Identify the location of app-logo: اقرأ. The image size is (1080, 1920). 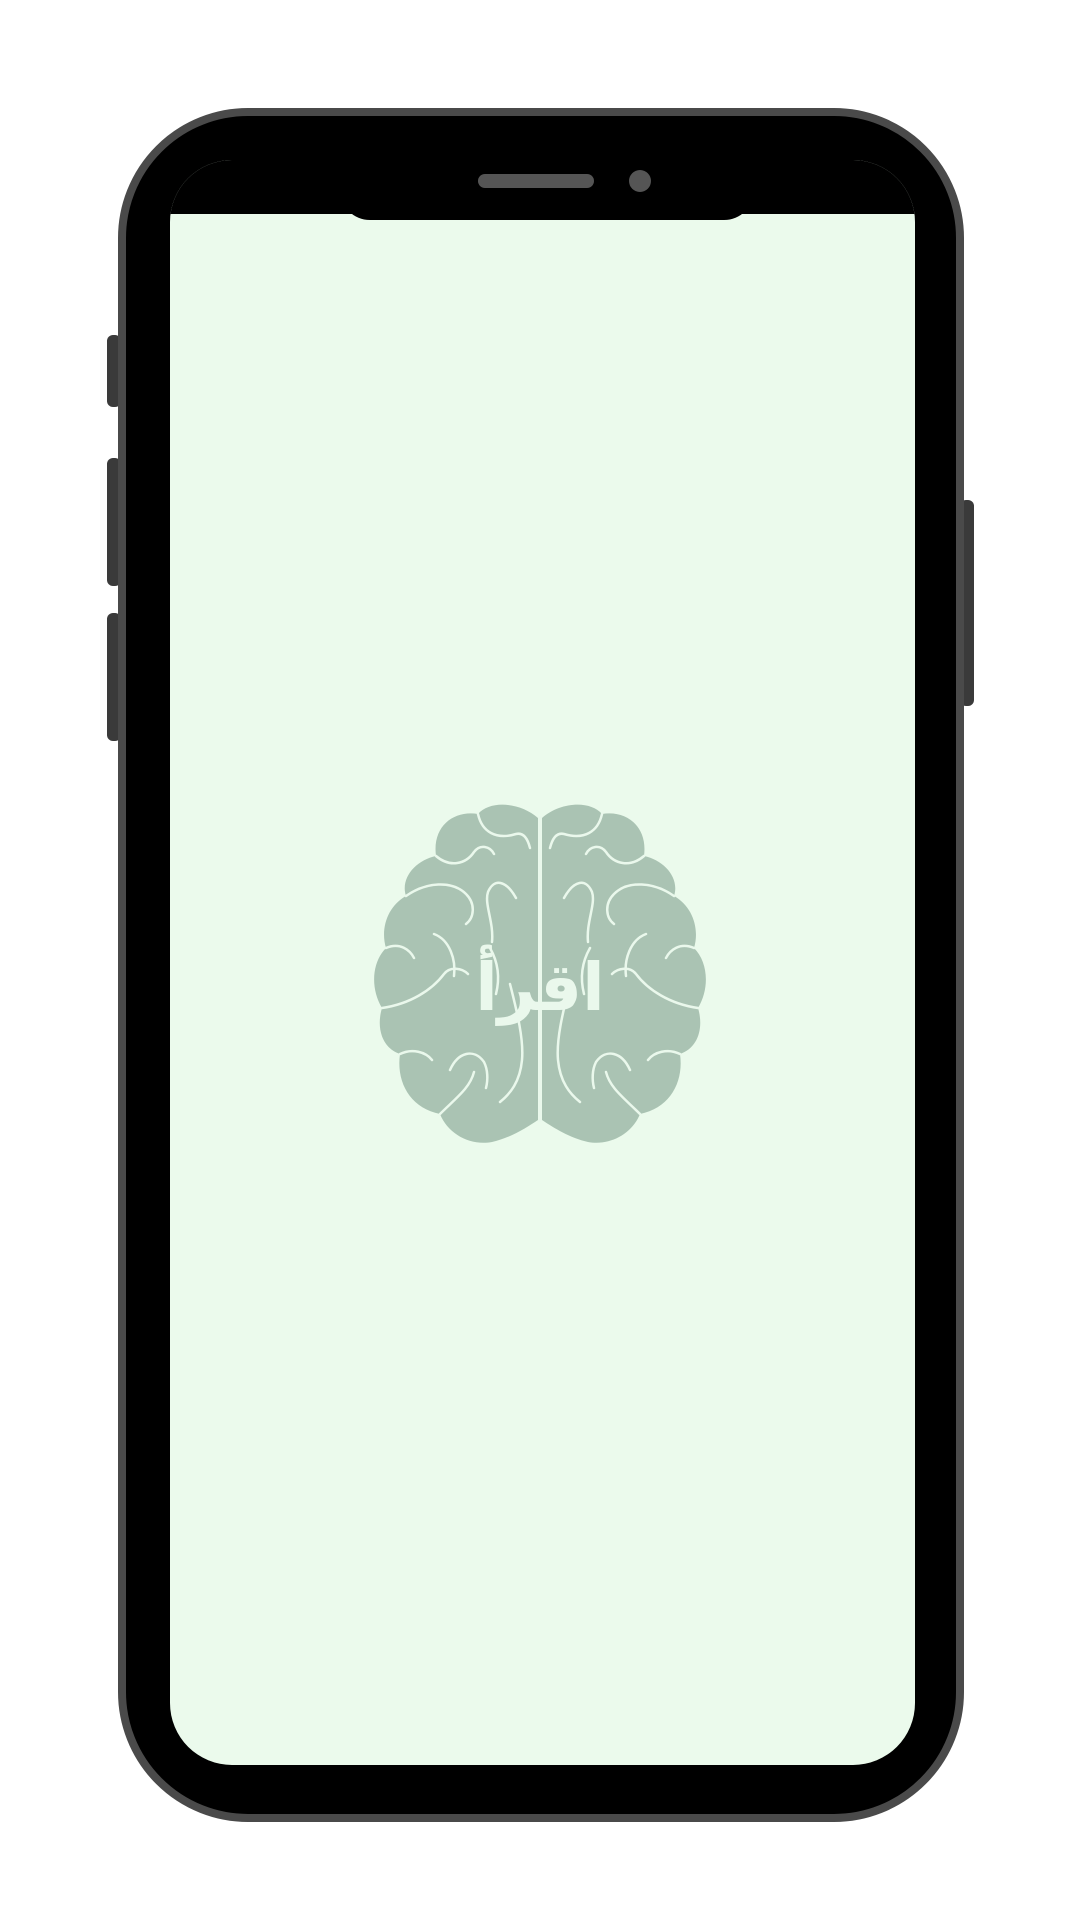
(540, 983).